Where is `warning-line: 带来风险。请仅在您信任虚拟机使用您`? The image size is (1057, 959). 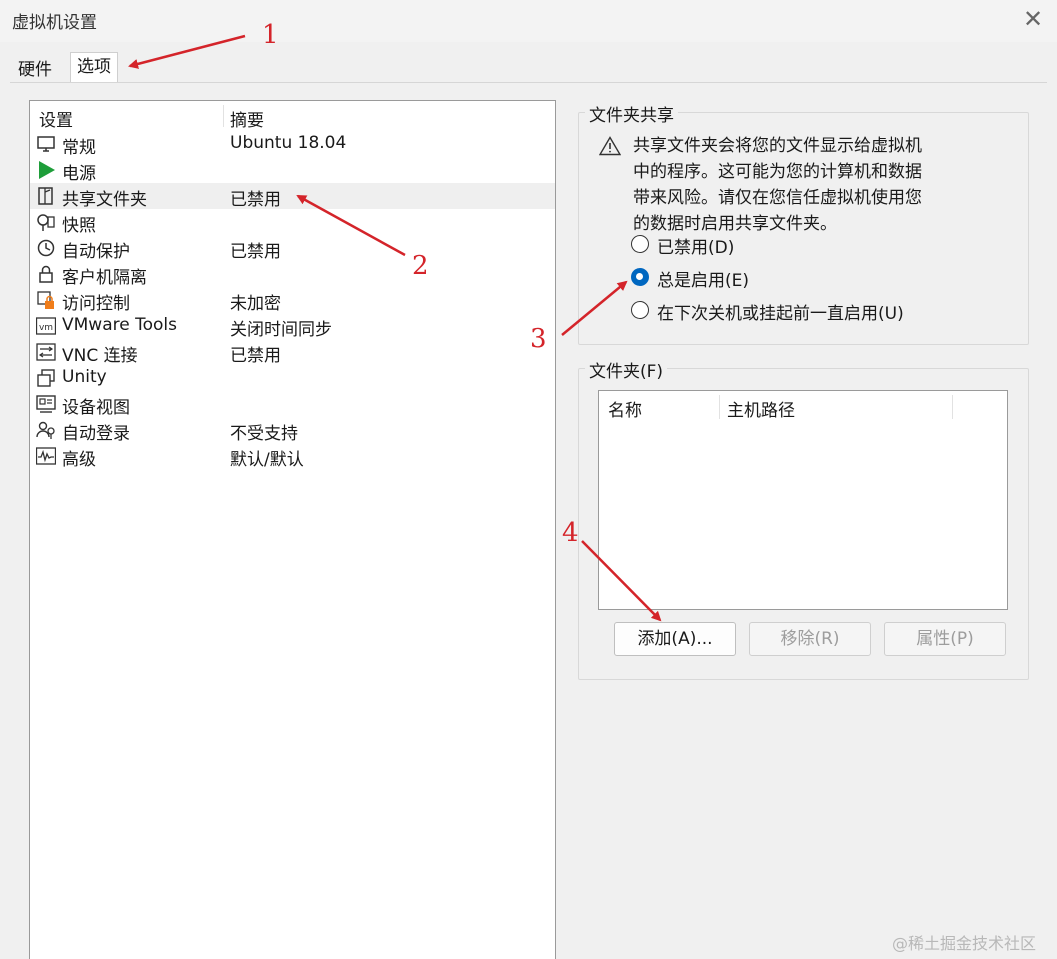 warning-line: 带来风险。请仅在您信任虚拟机使用您 is located at coordinates (777, 198).